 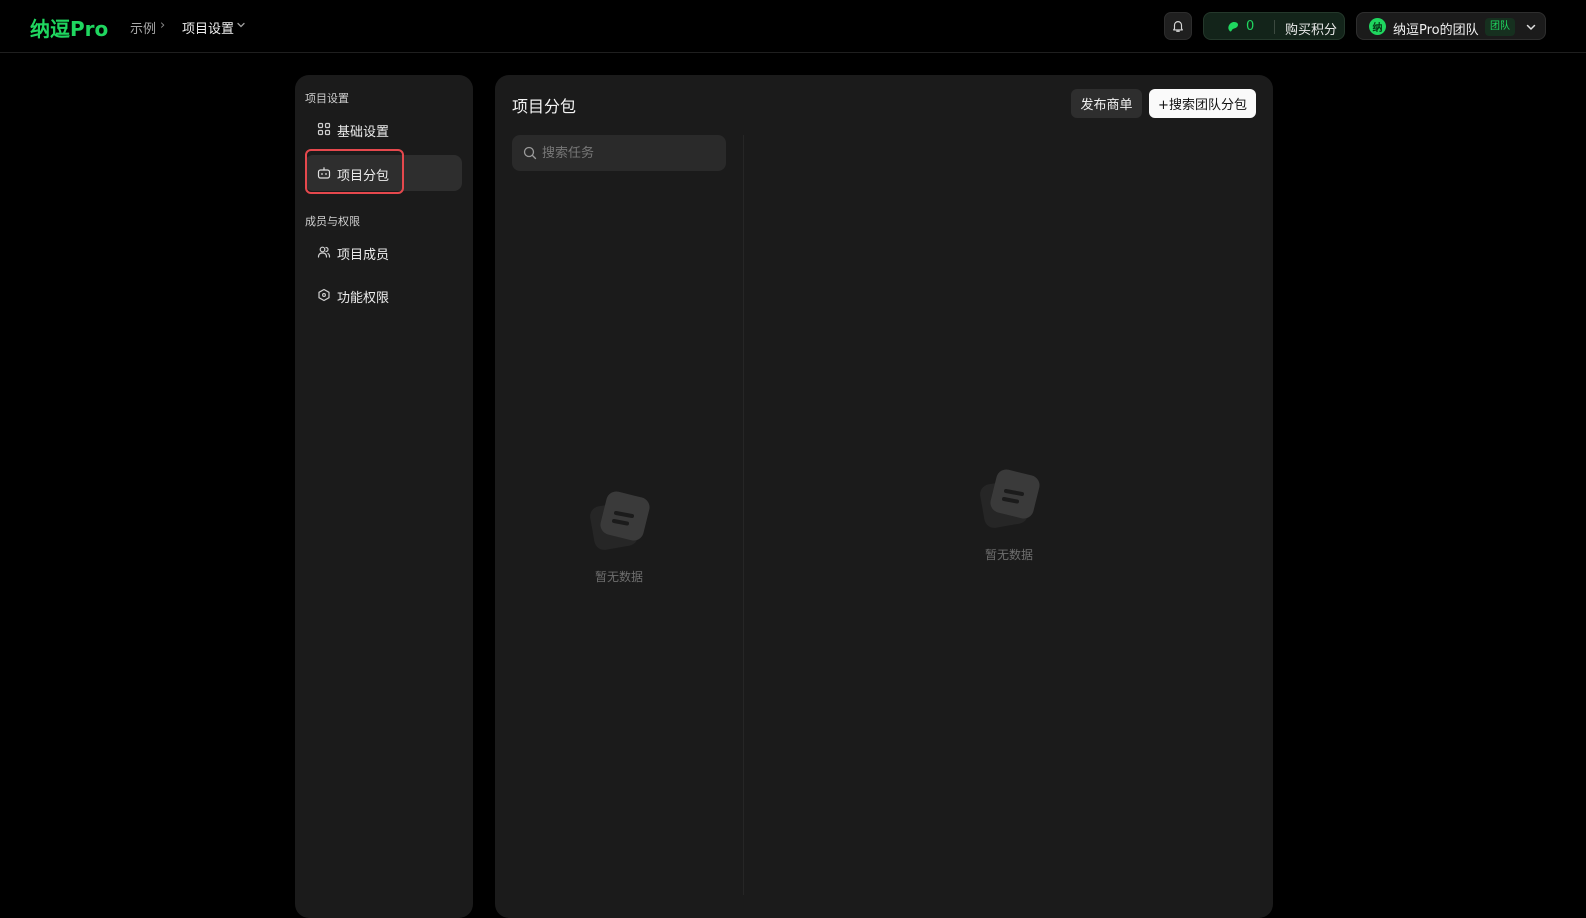 What do you see at coordinates (363, 255) in the screenshot?
I see `sidebar-item-label: 项目成员` at bounding box center [363, 255].